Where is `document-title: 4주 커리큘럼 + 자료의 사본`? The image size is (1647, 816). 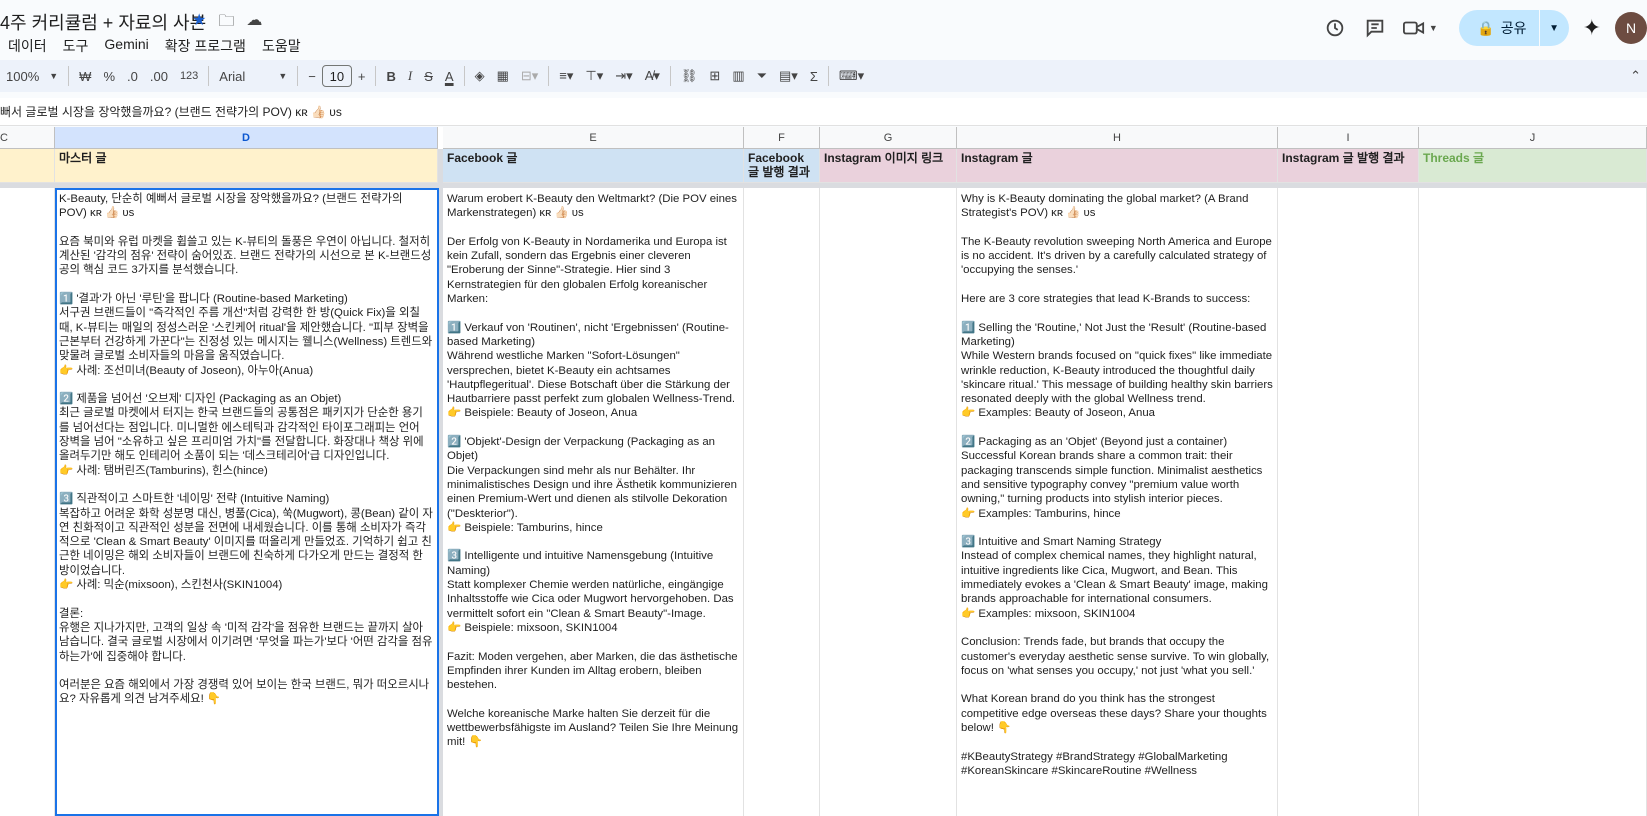
document-title: 4주 커리큘럼 + 자료의 사본 is located at coordinates (103, 22).